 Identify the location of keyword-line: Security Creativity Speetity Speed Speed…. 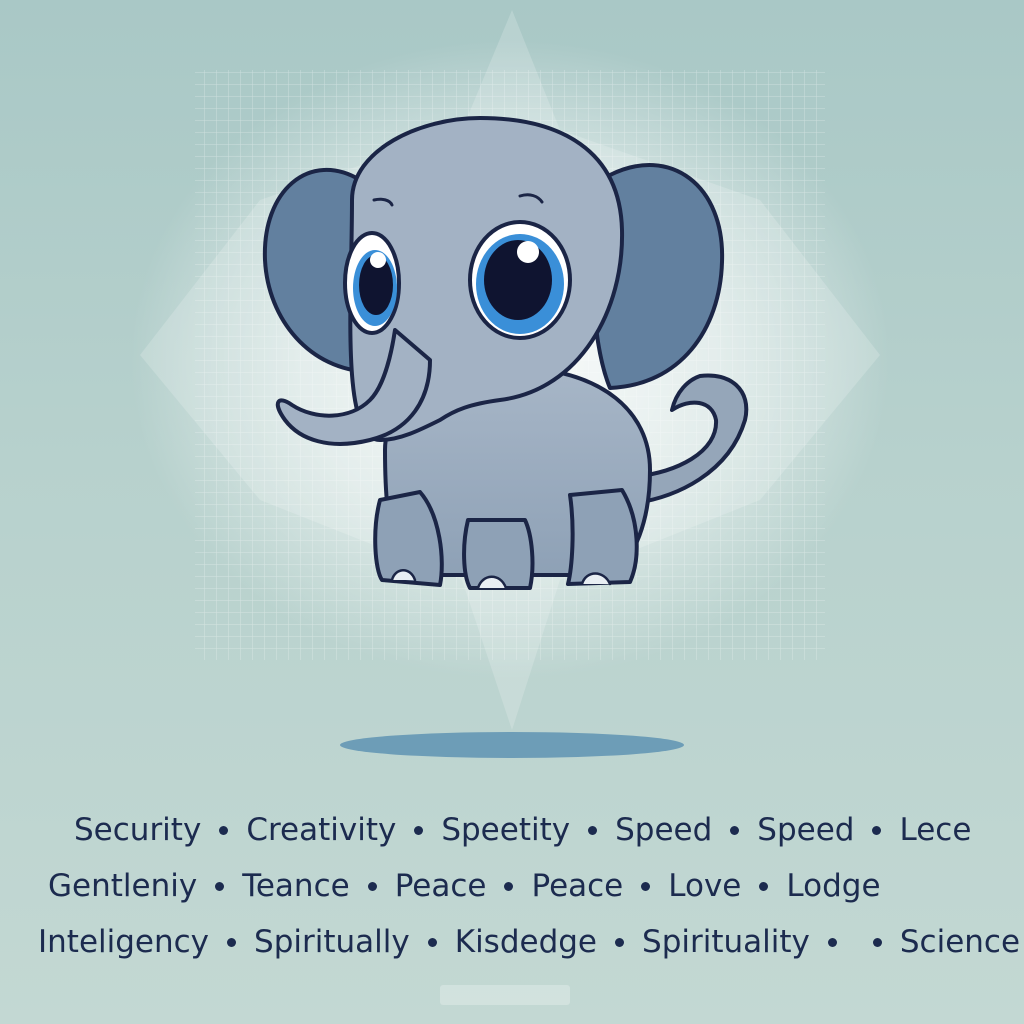
(522, 830).